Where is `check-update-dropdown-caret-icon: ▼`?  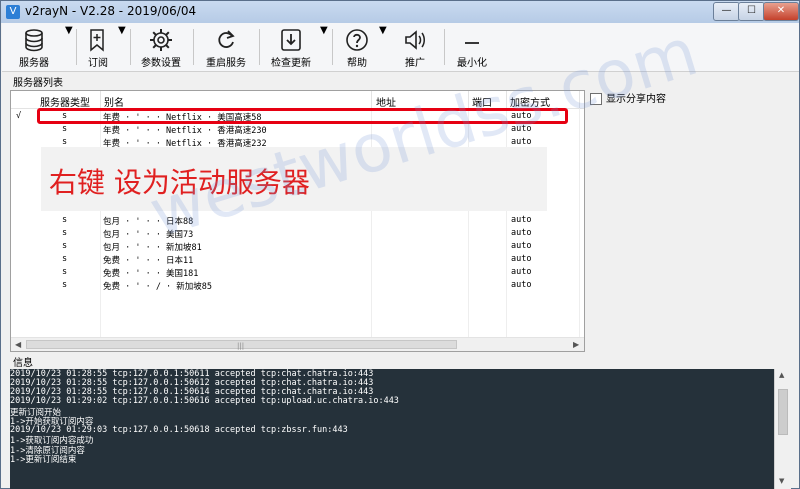
check-update-dropdown-caret-icon: ▼ is located at coordinates (324, 47).